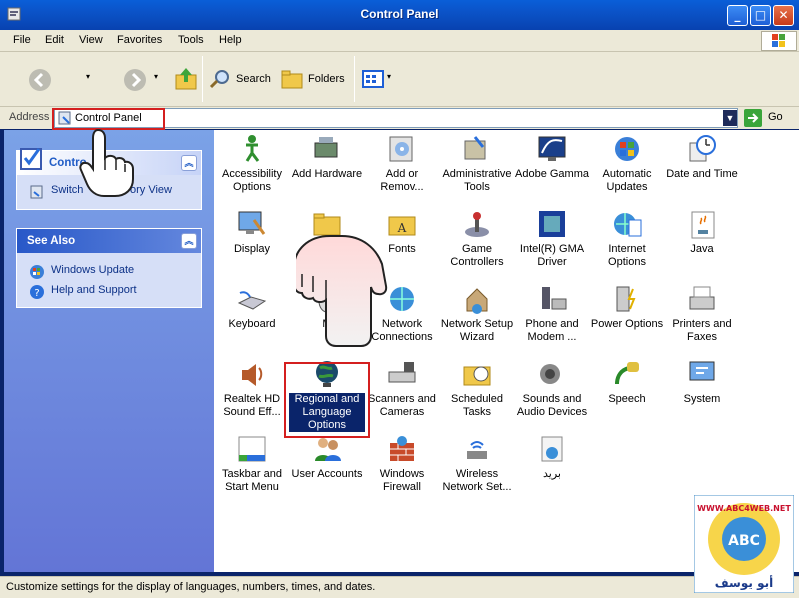 This screenshot has height=598, width=799. What do you see at coordinates (627, 249) in the screenshot?
I see `item-label-line: Internet` at bounding box center [627, 249].